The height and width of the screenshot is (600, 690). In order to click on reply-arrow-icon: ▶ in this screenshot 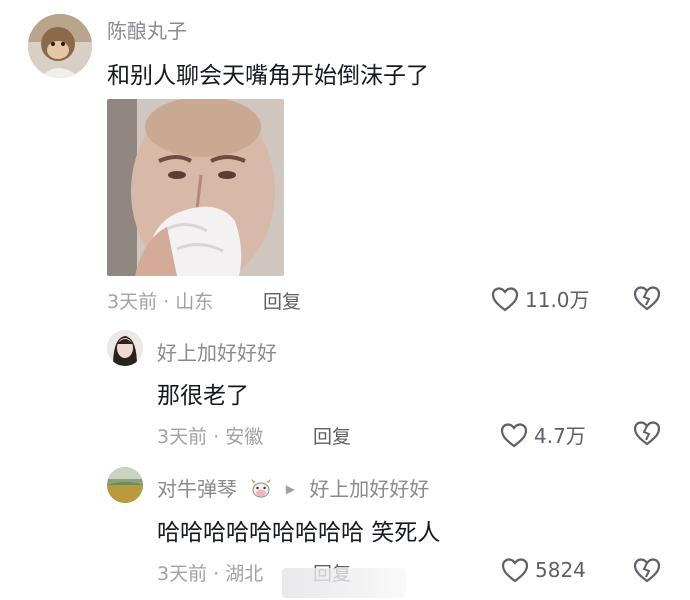, I will do `click(290, 489)`.